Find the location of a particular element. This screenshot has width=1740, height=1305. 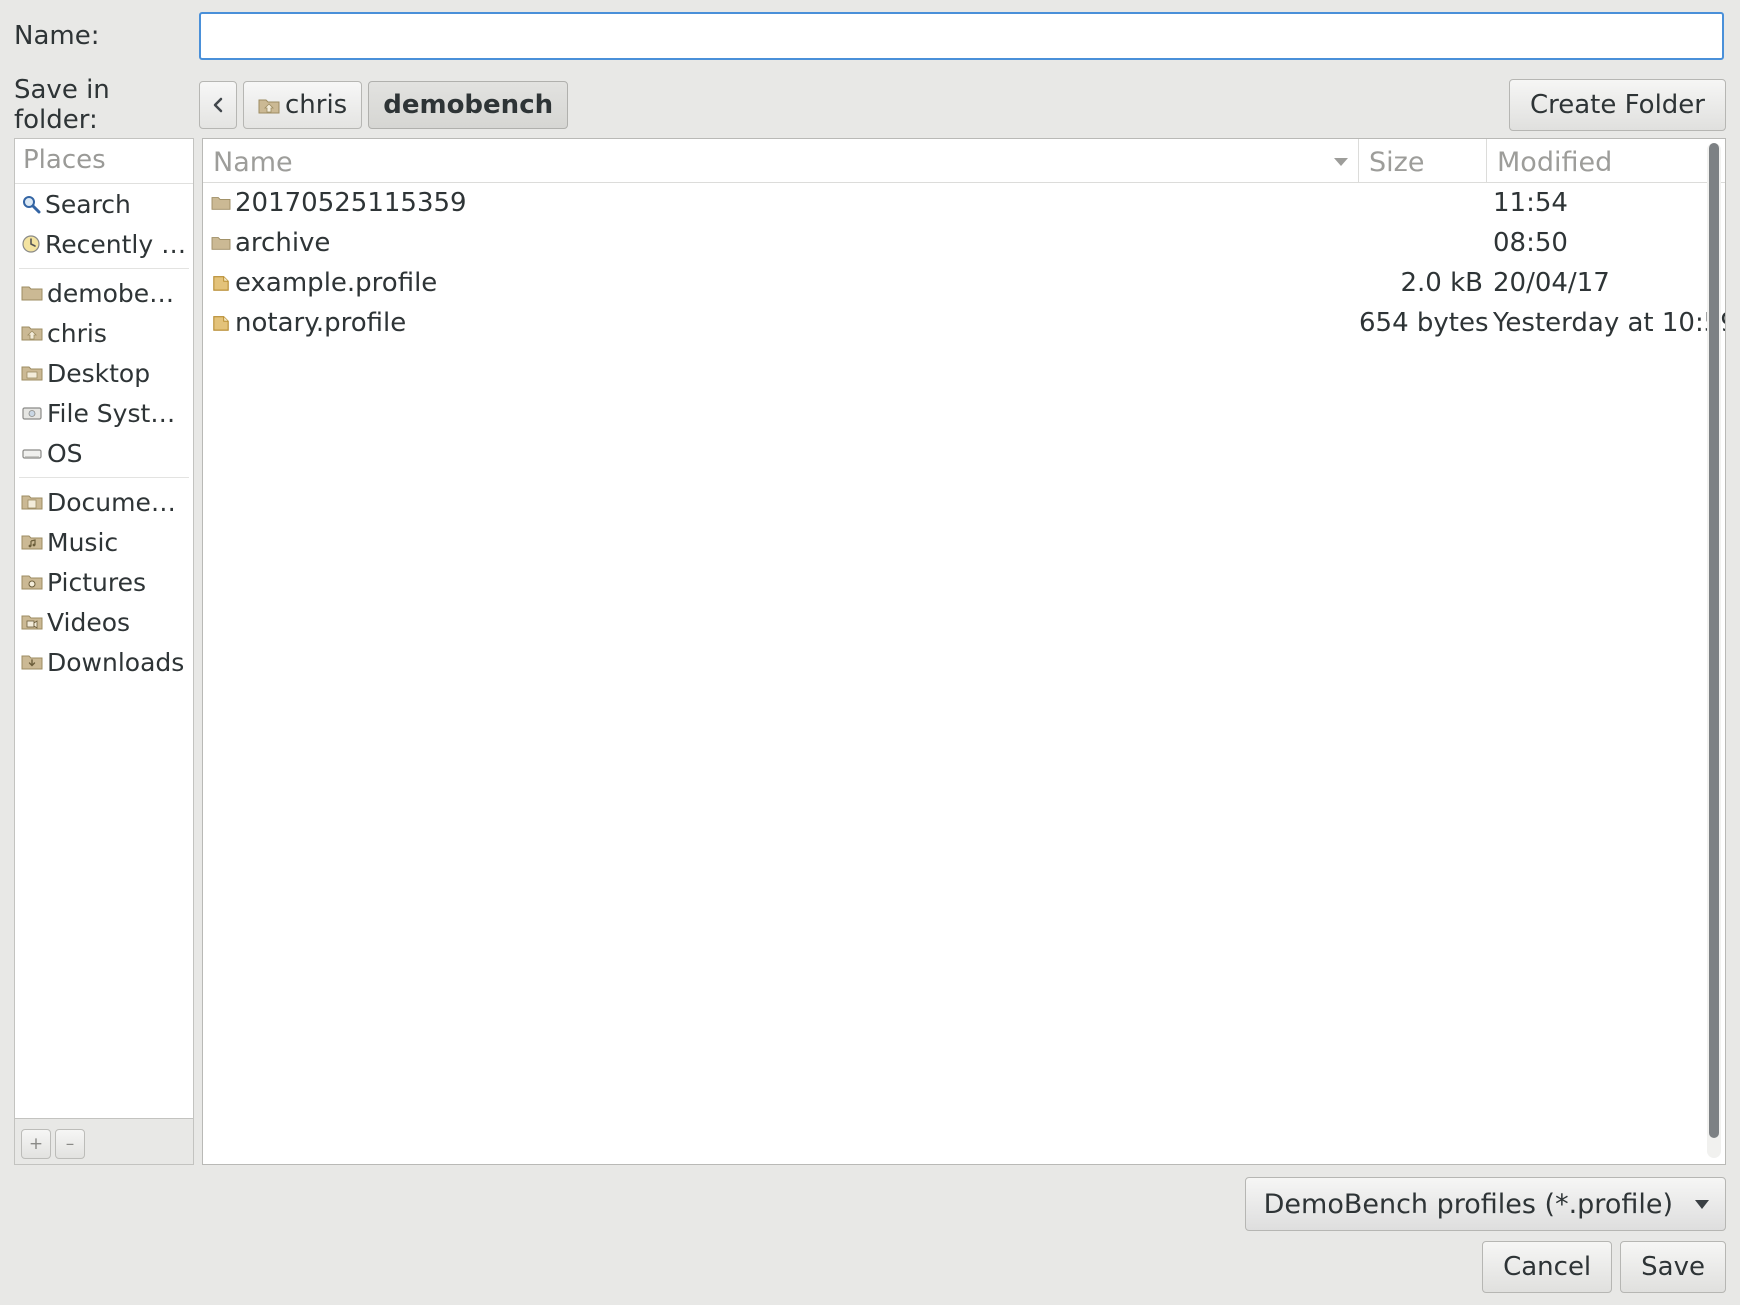

file-name-label: 20170525115359 is located at coordinates (351, 203).